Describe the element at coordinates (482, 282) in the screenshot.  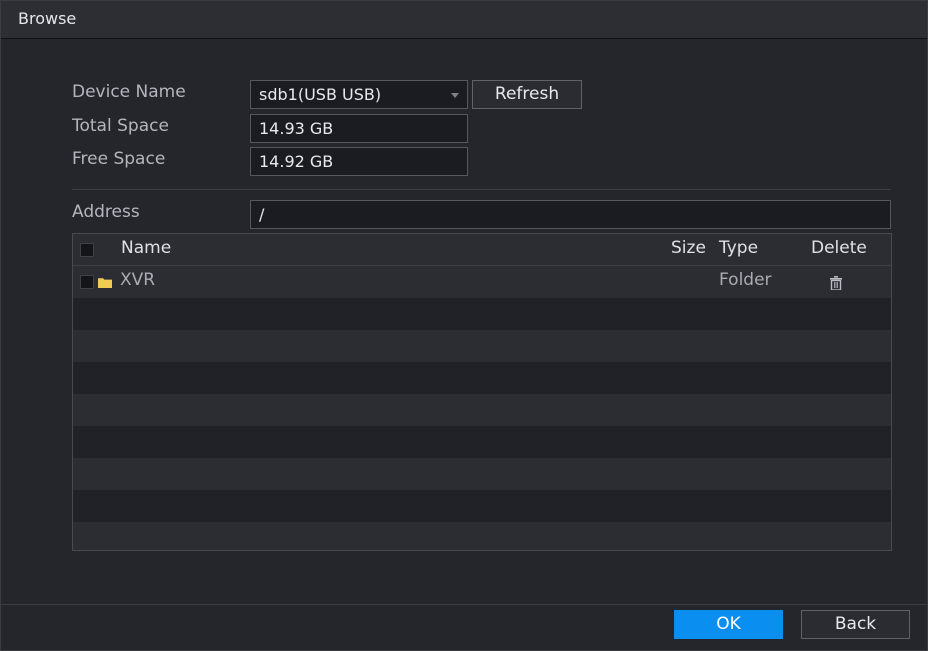
I see `table-row: XVR Folder` at that location.